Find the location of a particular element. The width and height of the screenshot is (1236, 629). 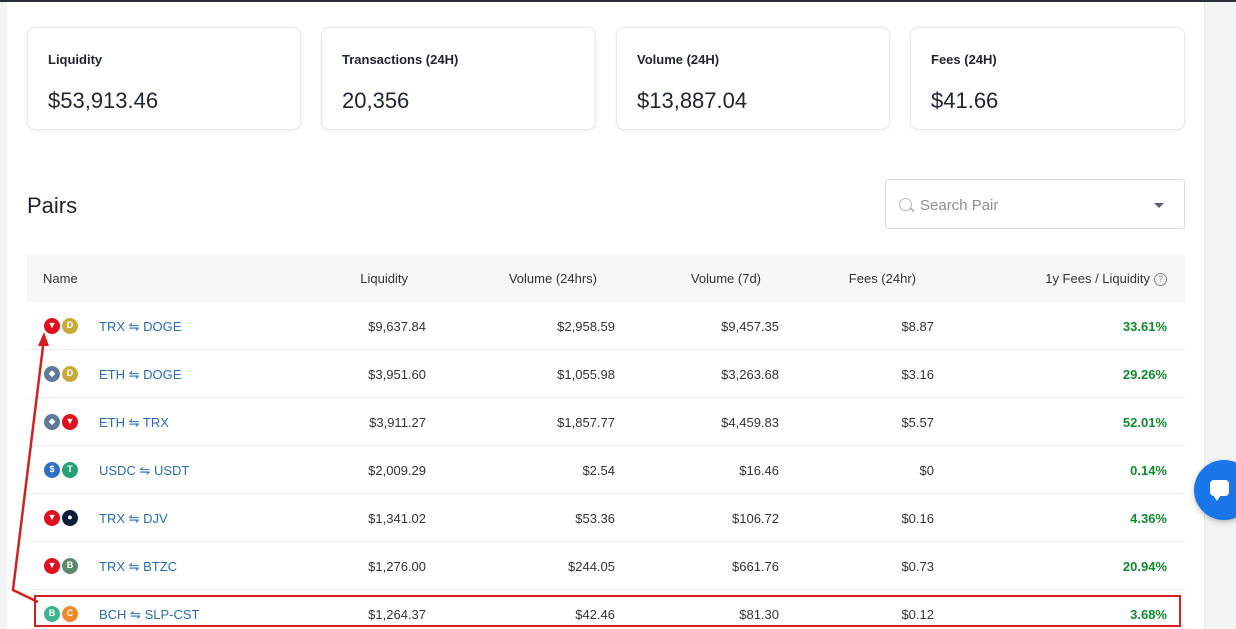

cell-volume-7d: $106.72 is located at coordinates (755, 518).